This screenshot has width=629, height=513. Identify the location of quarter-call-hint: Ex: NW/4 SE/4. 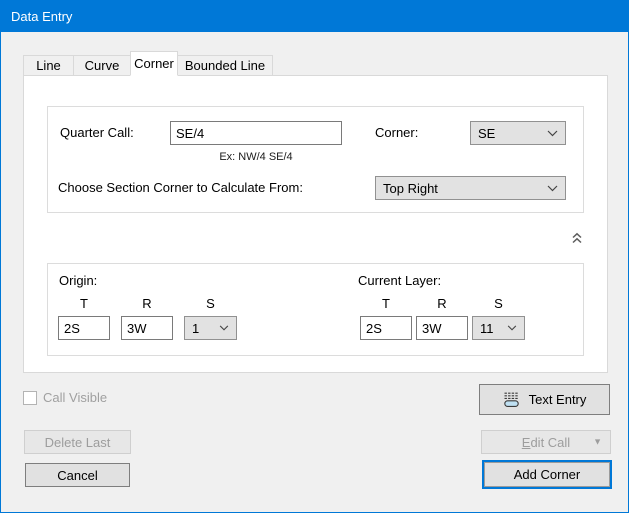
(256, 157).